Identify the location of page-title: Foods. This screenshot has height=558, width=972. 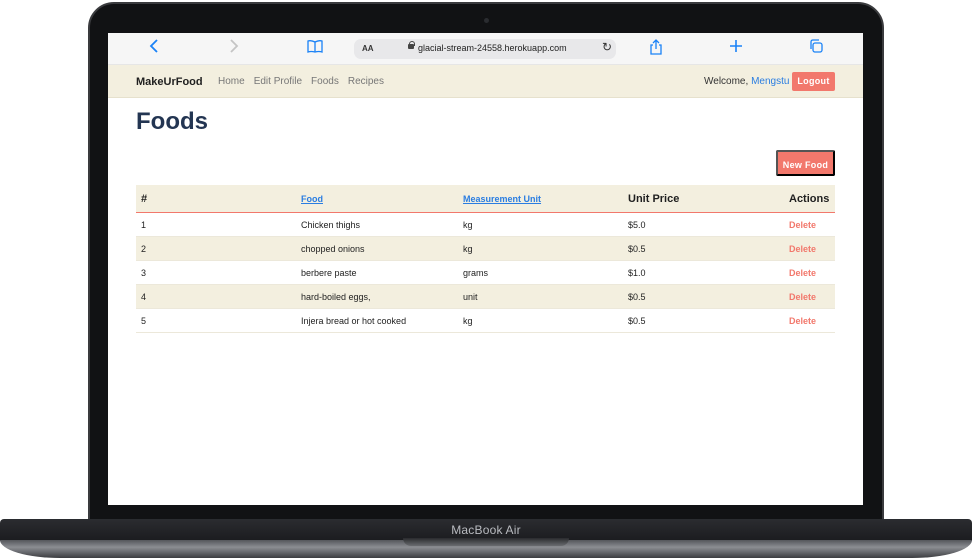
(172, 121).